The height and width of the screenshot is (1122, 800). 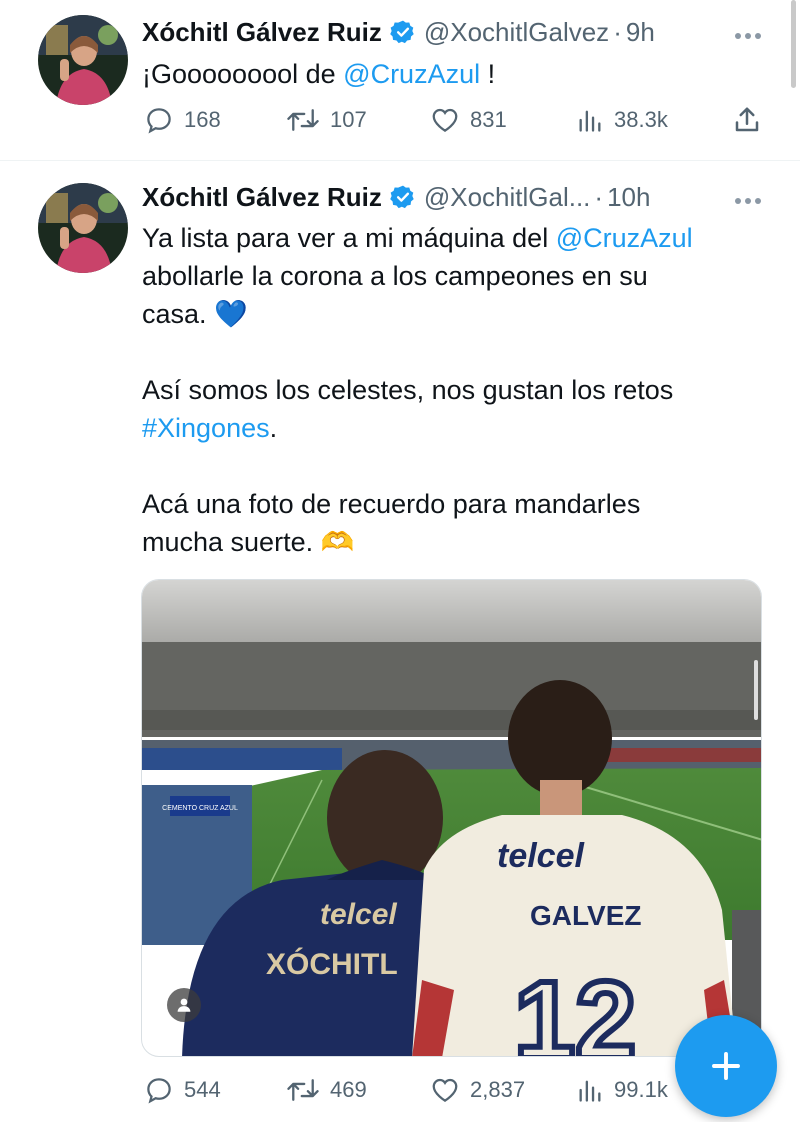 I want to click on reply-button: 168, so click(x=182, y=120).